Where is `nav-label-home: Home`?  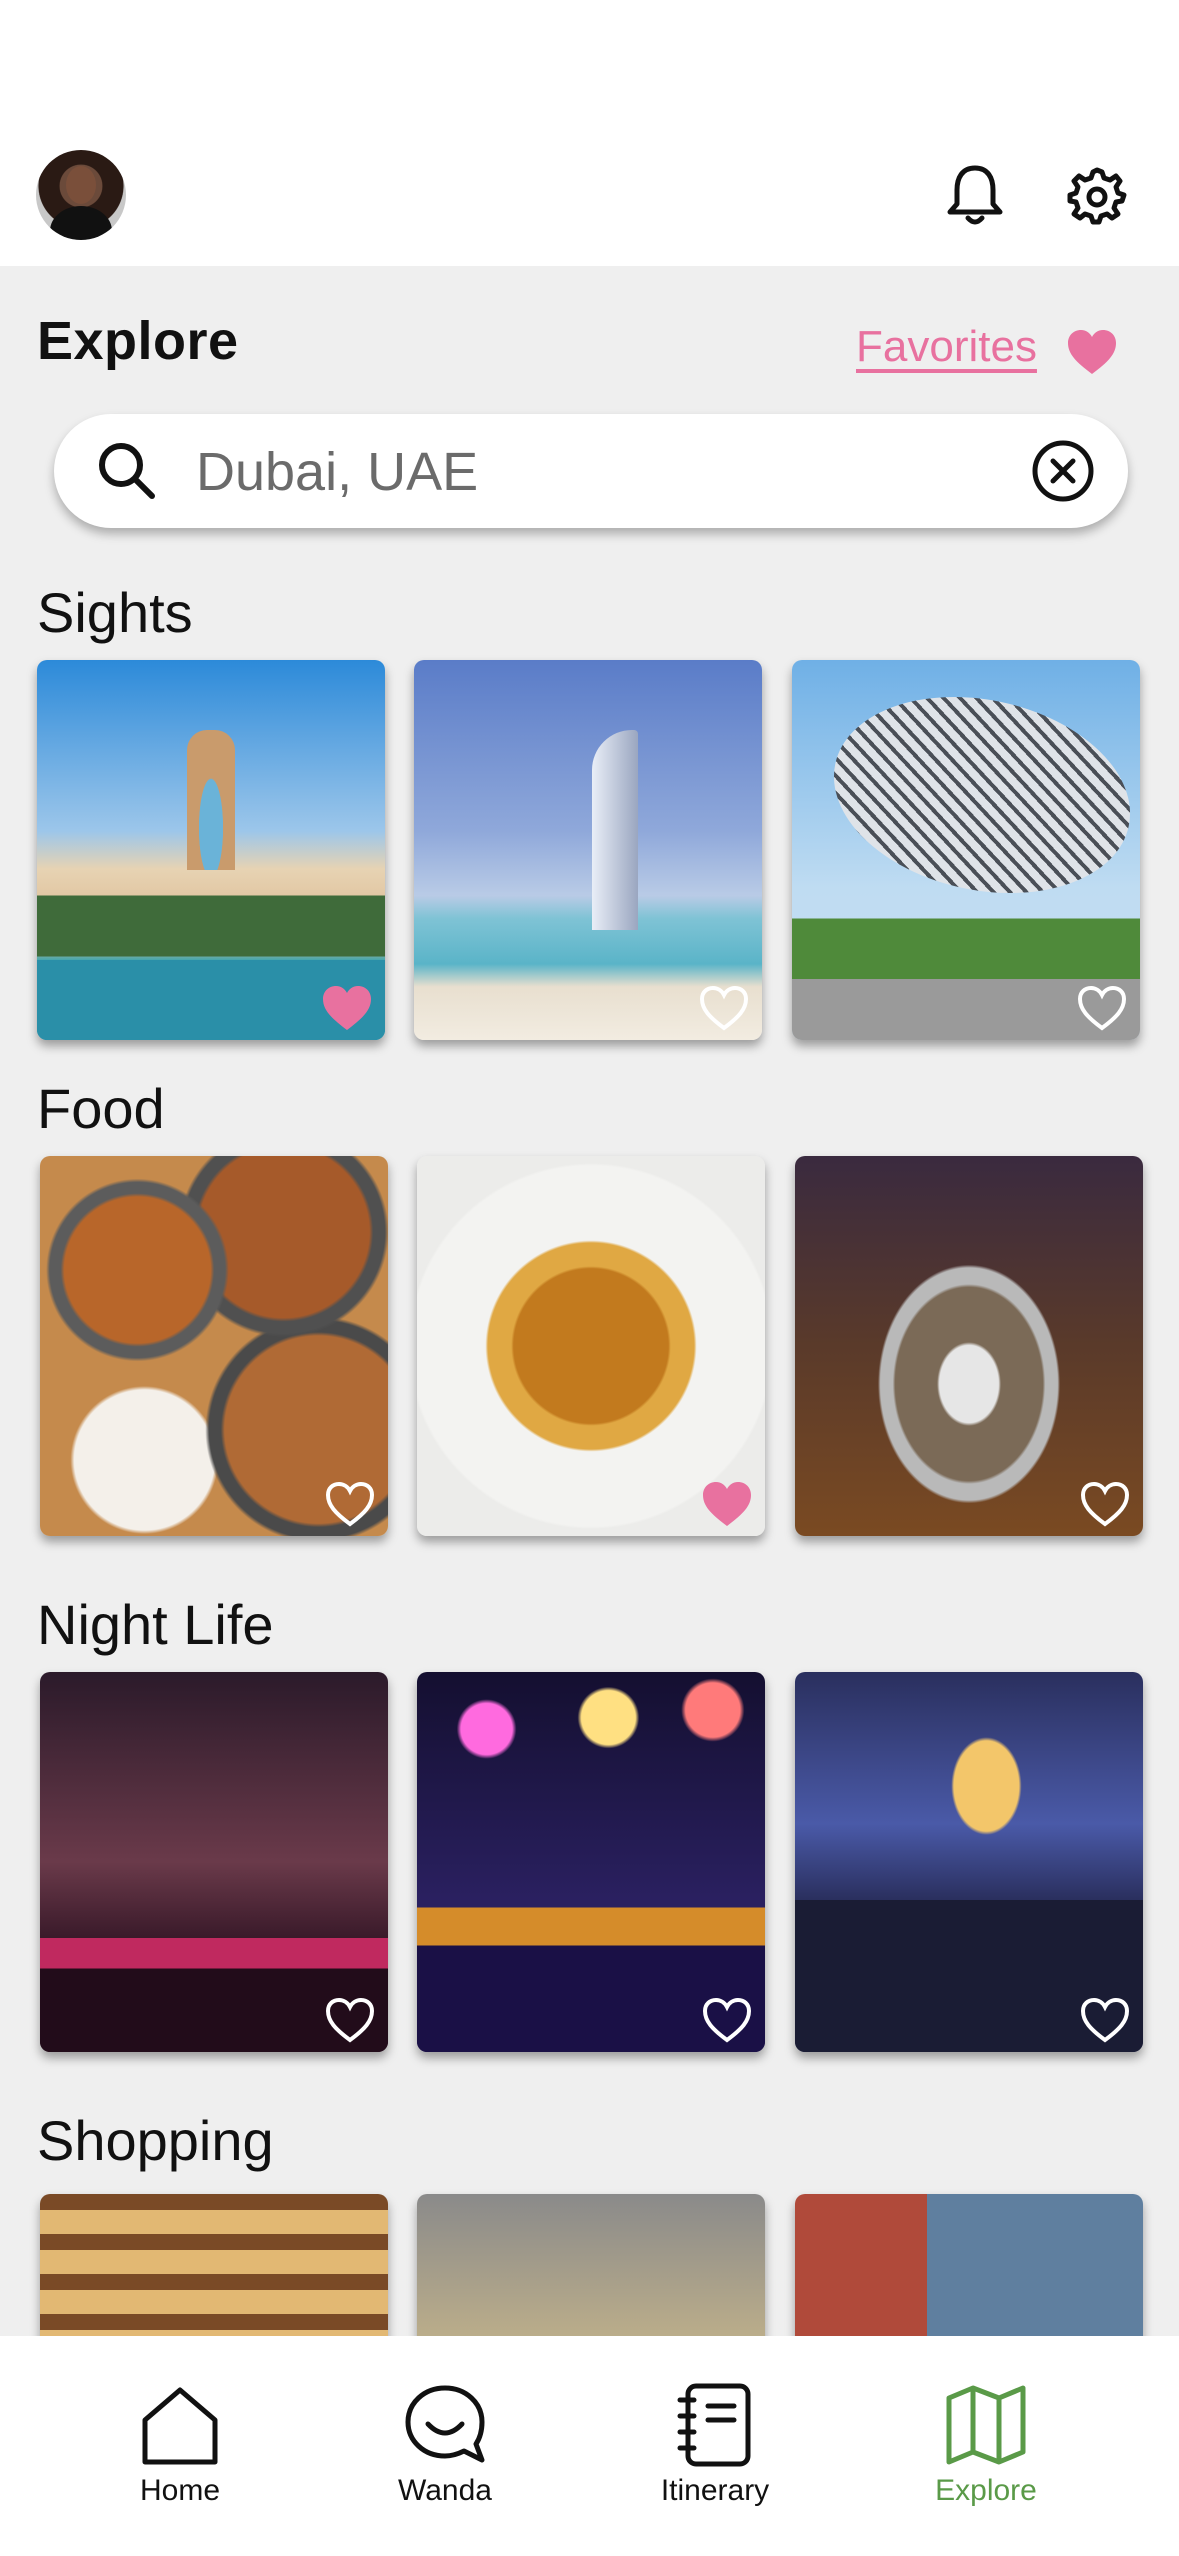
nav-label-home: Home is located at coordinates (180, 2490).